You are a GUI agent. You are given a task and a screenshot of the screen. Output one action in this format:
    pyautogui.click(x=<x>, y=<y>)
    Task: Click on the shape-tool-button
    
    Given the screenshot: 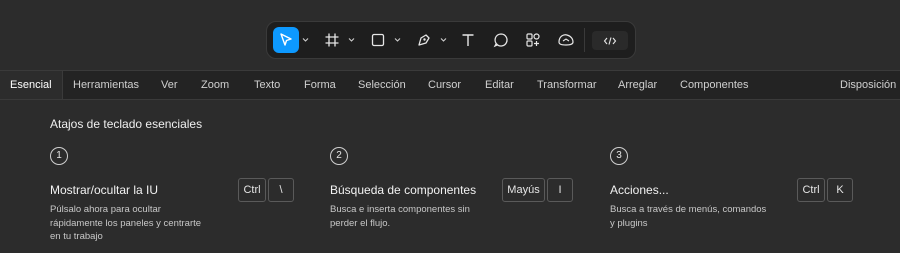 What is the action you would take?
    pyautogui.click(x=378, y=40)
    